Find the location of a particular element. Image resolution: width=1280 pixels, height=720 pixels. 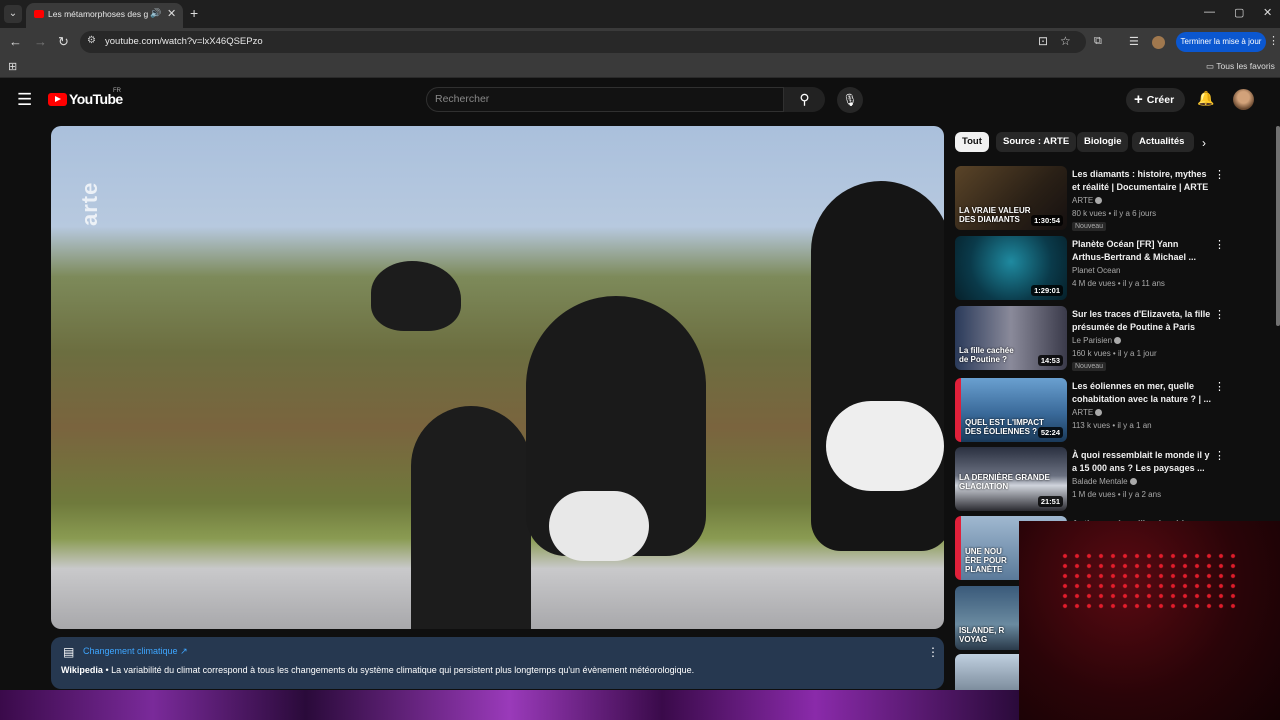

search-box is located at coordinates (605, 99).